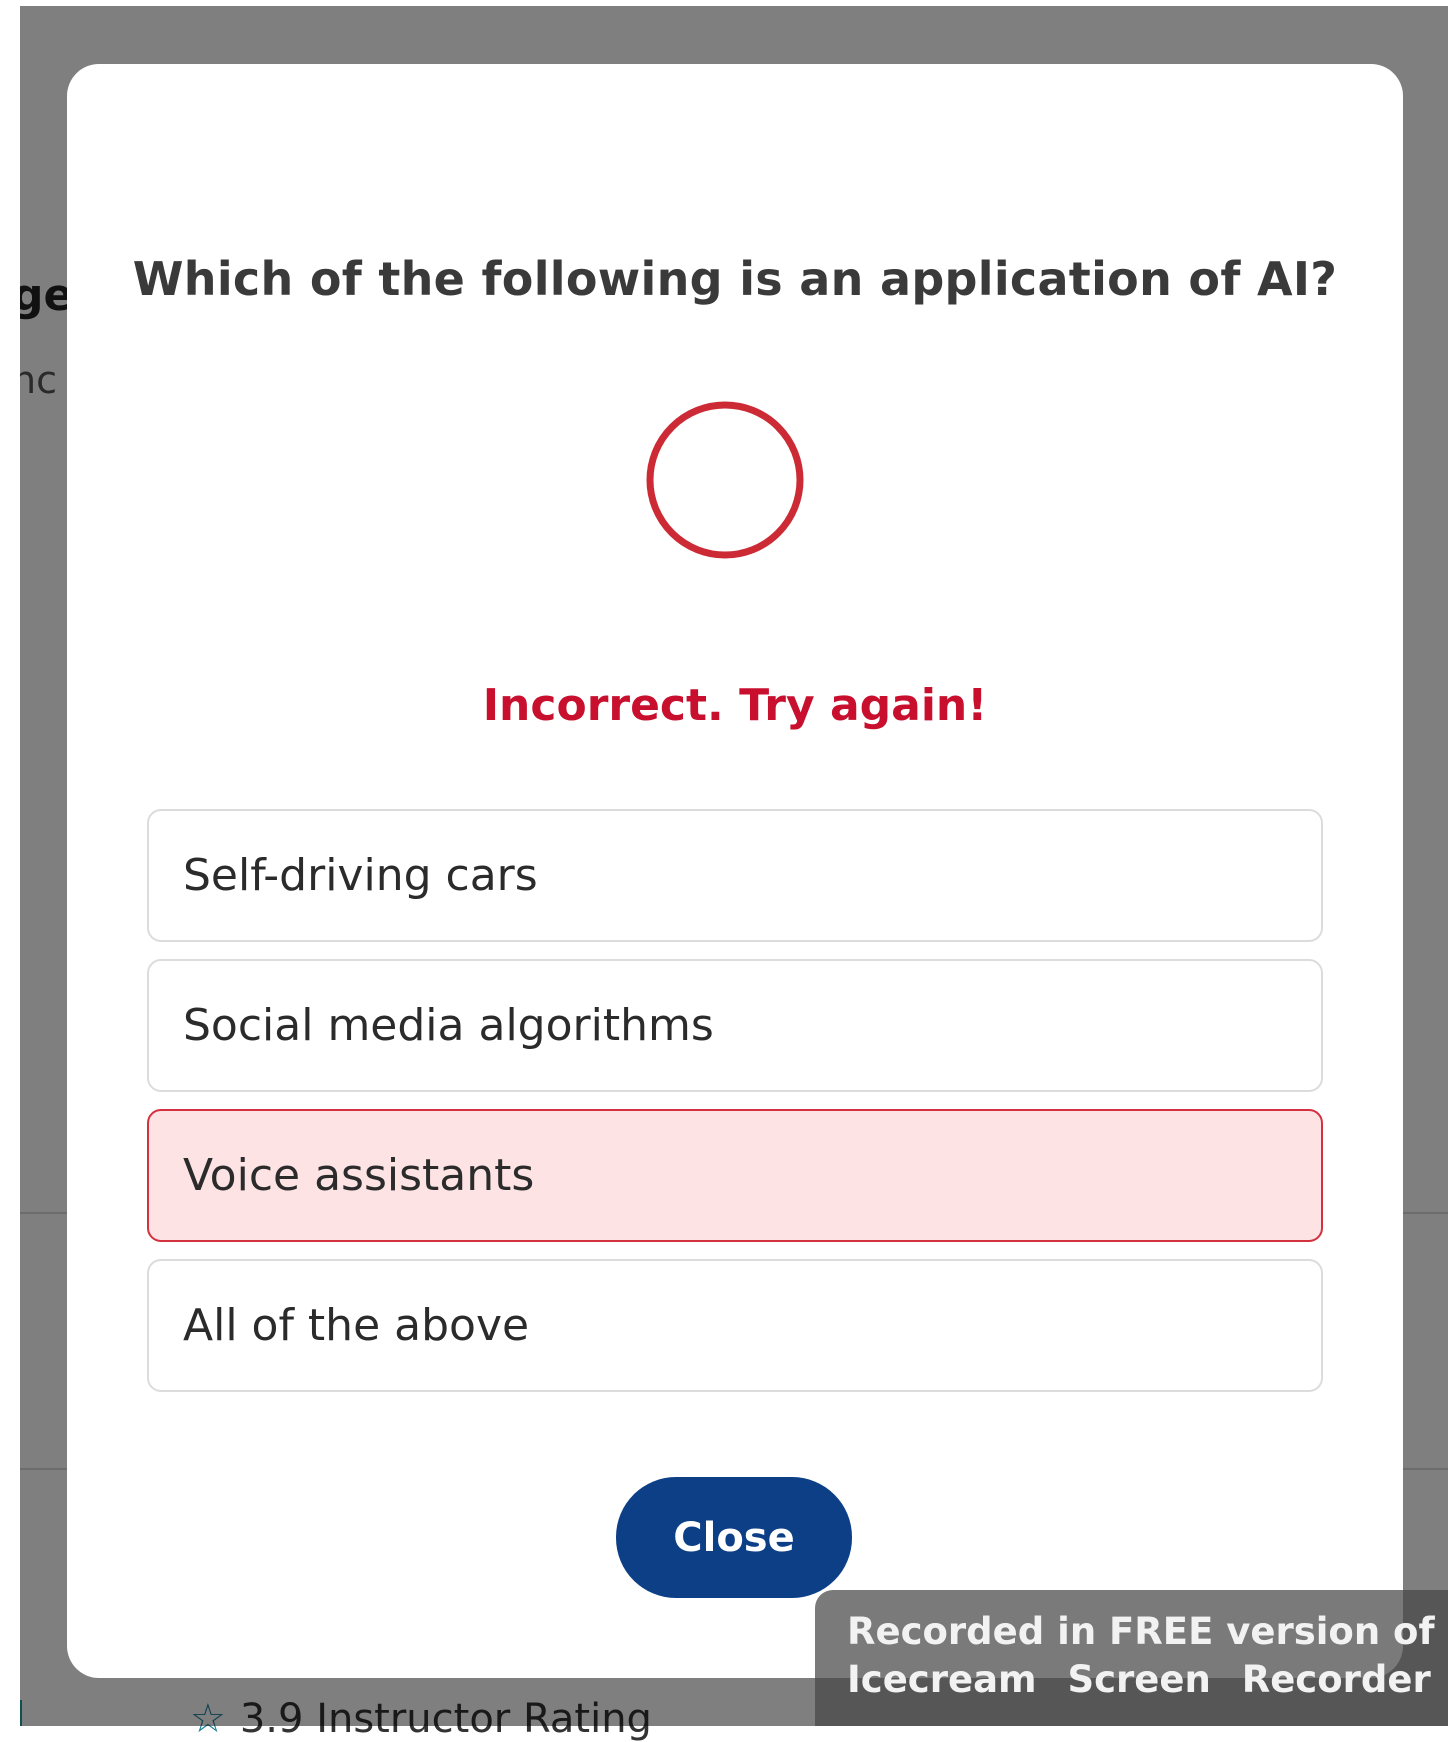 The width and height of the screenshot is (1448, 1742). Describe the element at coordinates (725, 480) in the screenshot. I see `circle-outline-icon` at that location.